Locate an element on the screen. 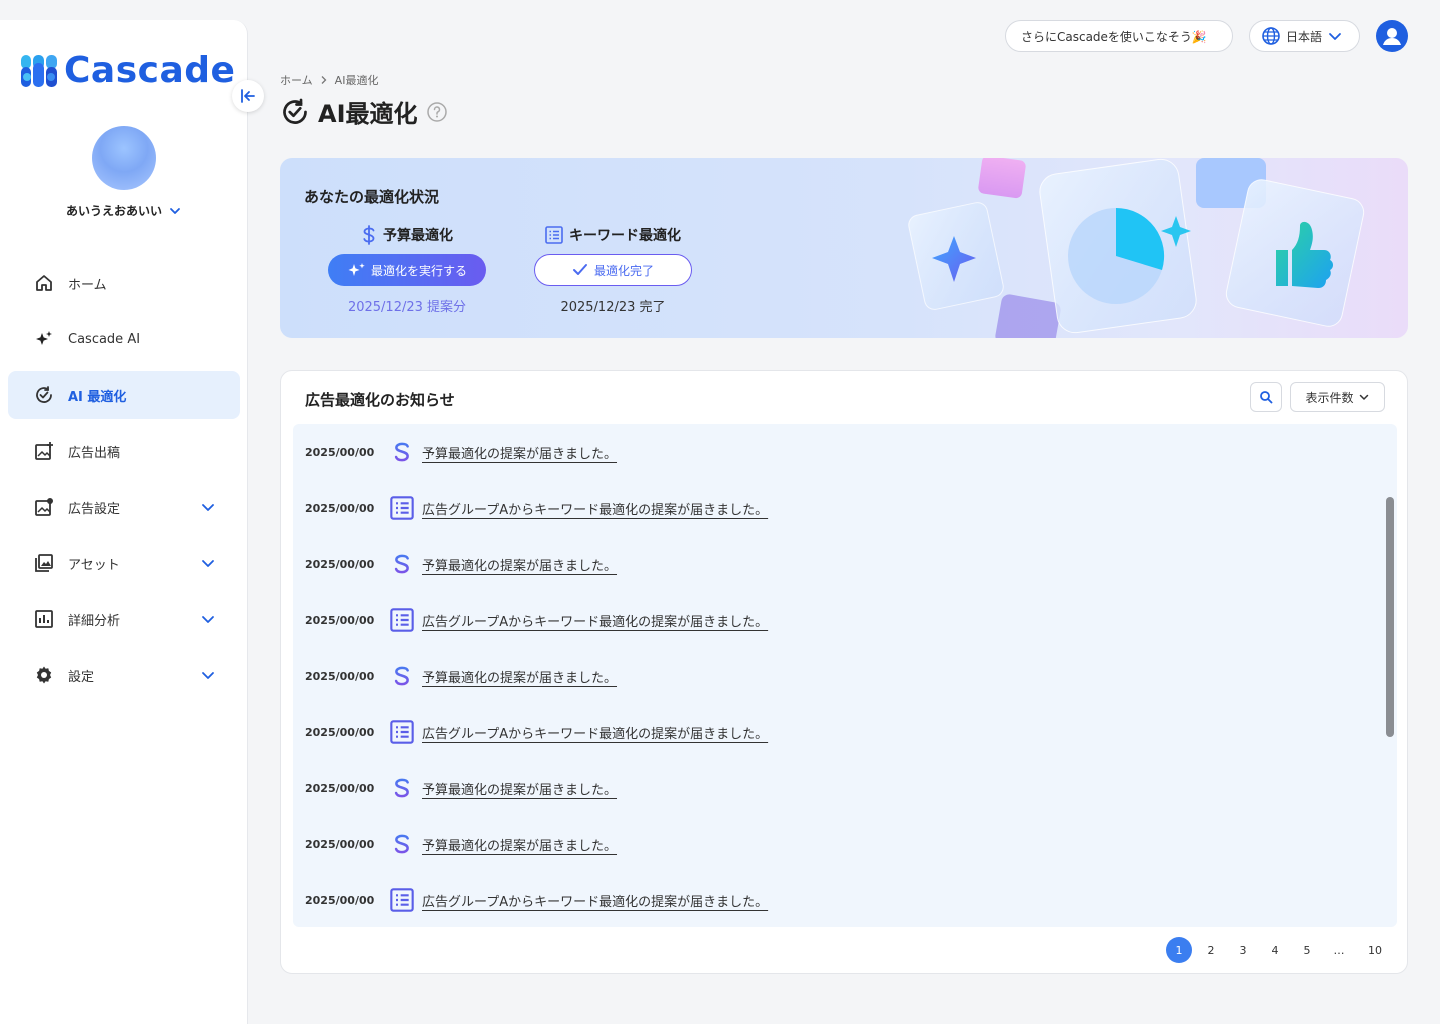  notice-list-scrollbar is located at coordinates (1390, 617).